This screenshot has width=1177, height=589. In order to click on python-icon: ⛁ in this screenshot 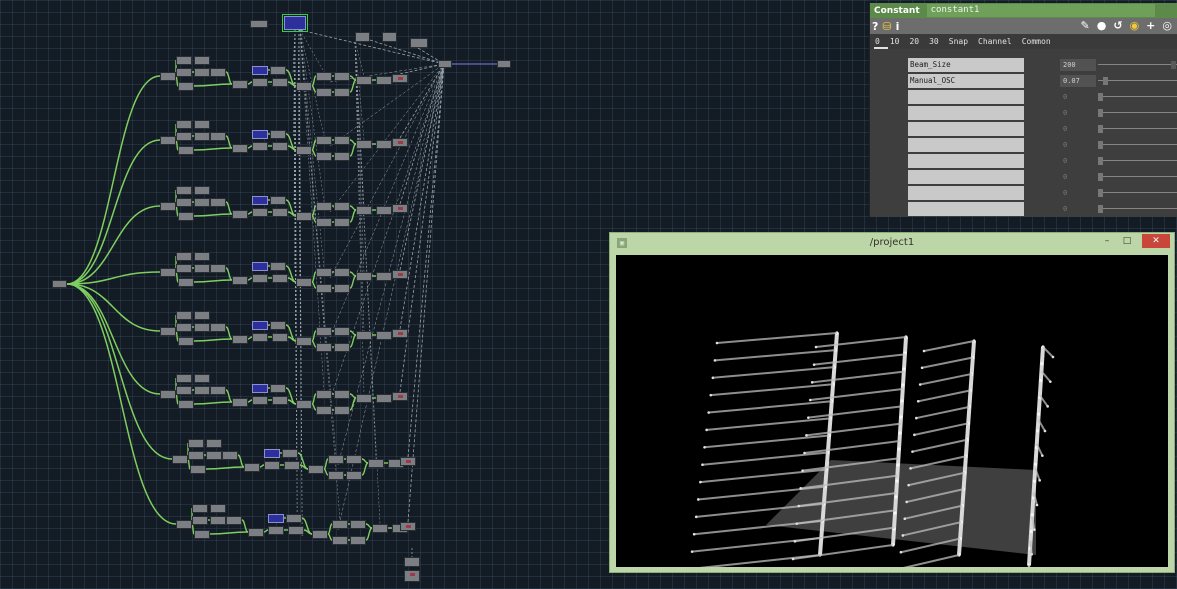, I will do `click(886, 26)`.